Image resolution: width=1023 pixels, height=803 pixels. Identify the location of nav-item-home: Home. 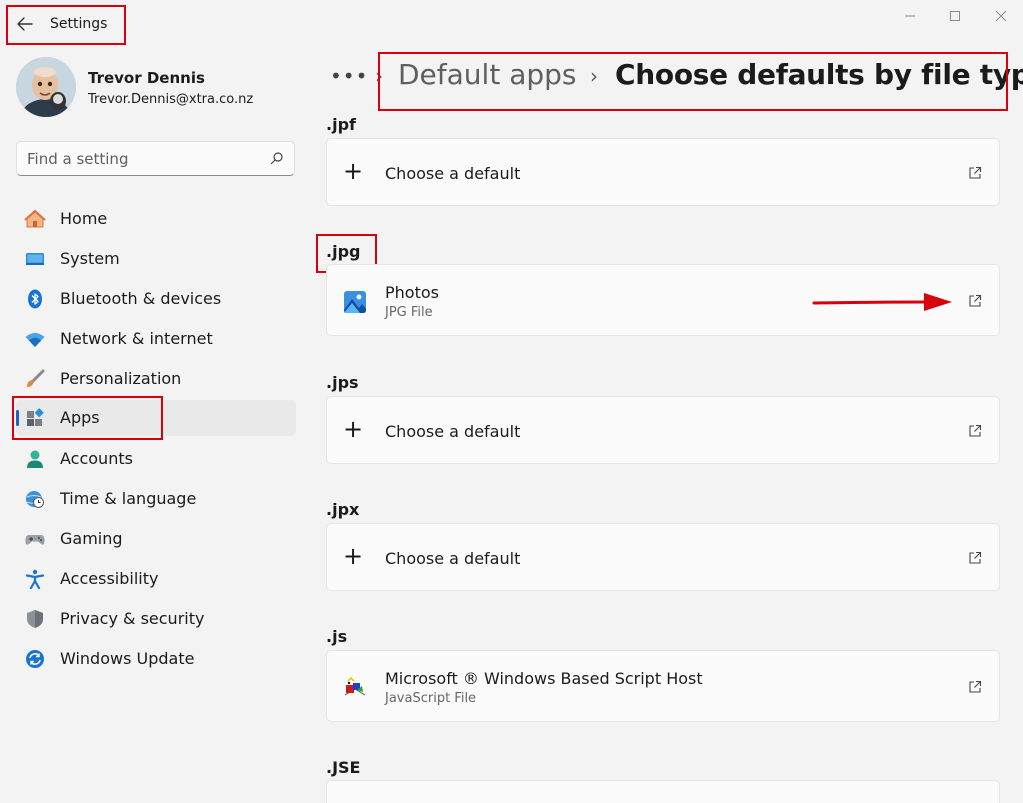
(156, 219).